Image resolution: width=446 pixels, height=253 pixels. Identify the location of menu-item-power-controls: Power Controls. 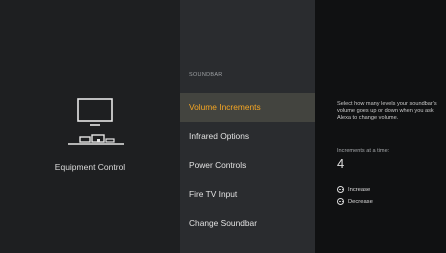
(247, 165).